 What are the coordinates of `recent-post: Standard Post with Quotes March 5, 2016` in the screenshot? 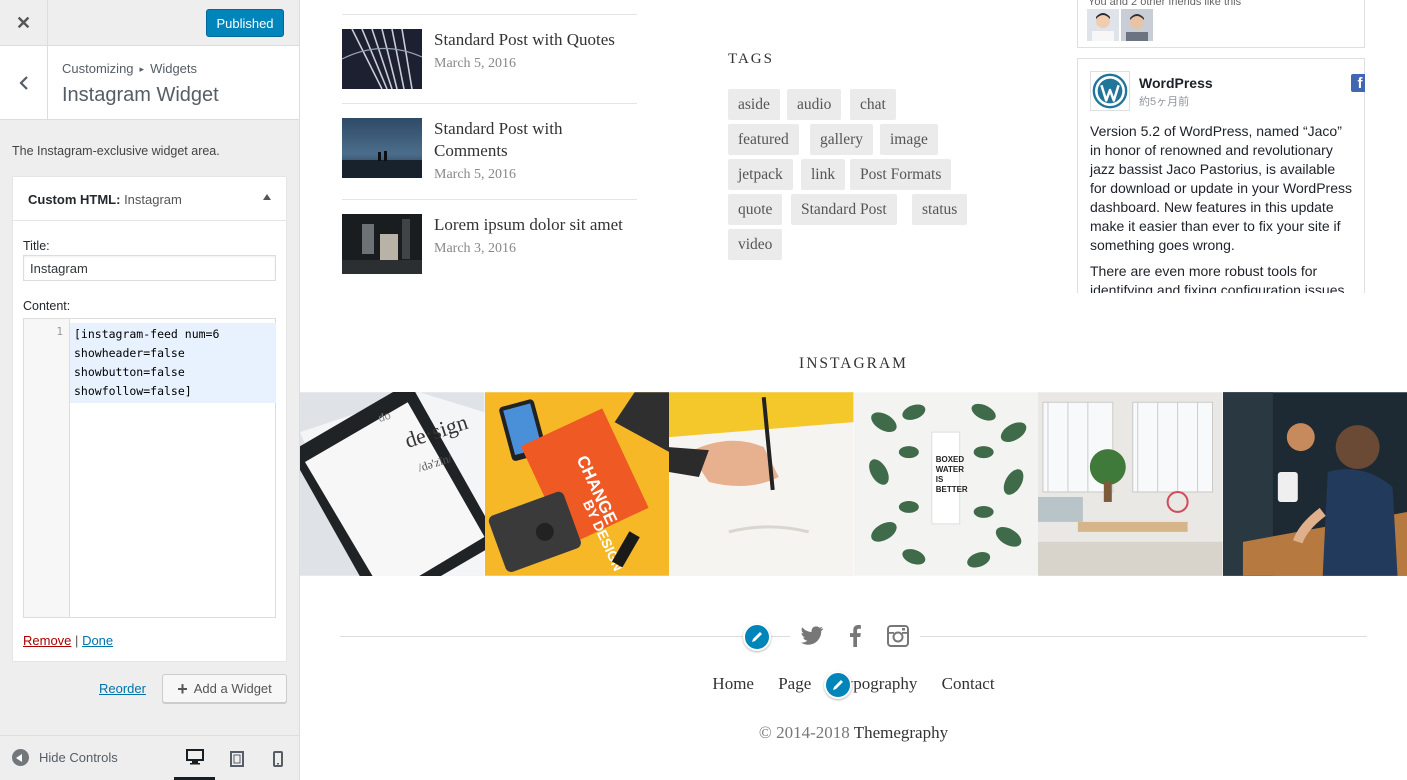 It's located at (492, 59).